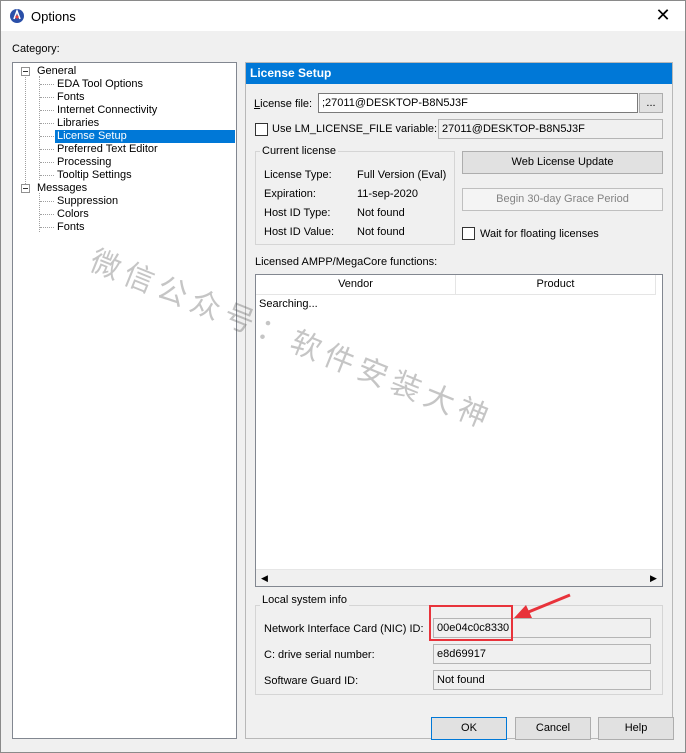 The height and width of the screenshot is (753, 686). Describe the element at coordinates (297, 213) in the screenshot. I see `host-id-type-label: Host ID Type:` at that location.